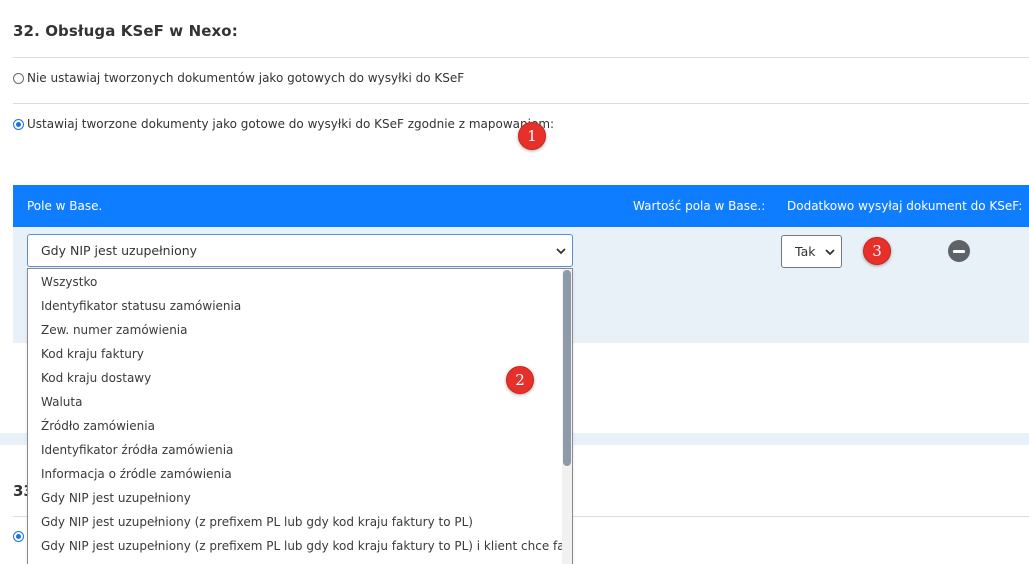 The height and width of the screenshot is (564, 1029). Describe the element at coordinates (295, 306) in the screenshot. I see `dropdown-option: Identyfikator statusu zamówienia` at that location.